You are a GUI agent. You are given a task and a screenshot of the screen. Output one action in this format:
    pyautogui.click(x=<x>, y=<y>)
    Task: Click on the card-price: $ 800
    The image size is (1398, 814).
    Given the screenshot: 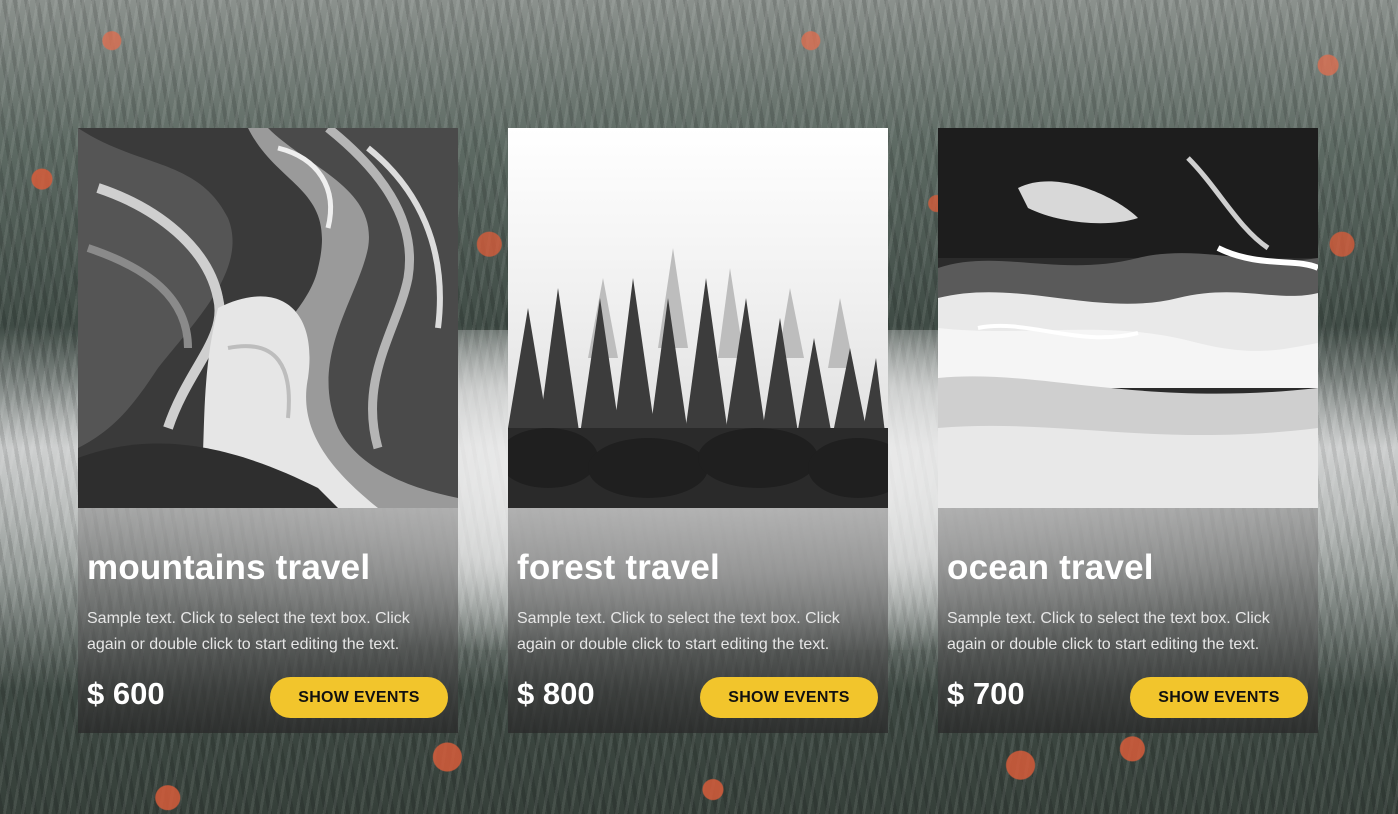 What is the action you would take?
    pyautogui.click(x=556, y=693)
    